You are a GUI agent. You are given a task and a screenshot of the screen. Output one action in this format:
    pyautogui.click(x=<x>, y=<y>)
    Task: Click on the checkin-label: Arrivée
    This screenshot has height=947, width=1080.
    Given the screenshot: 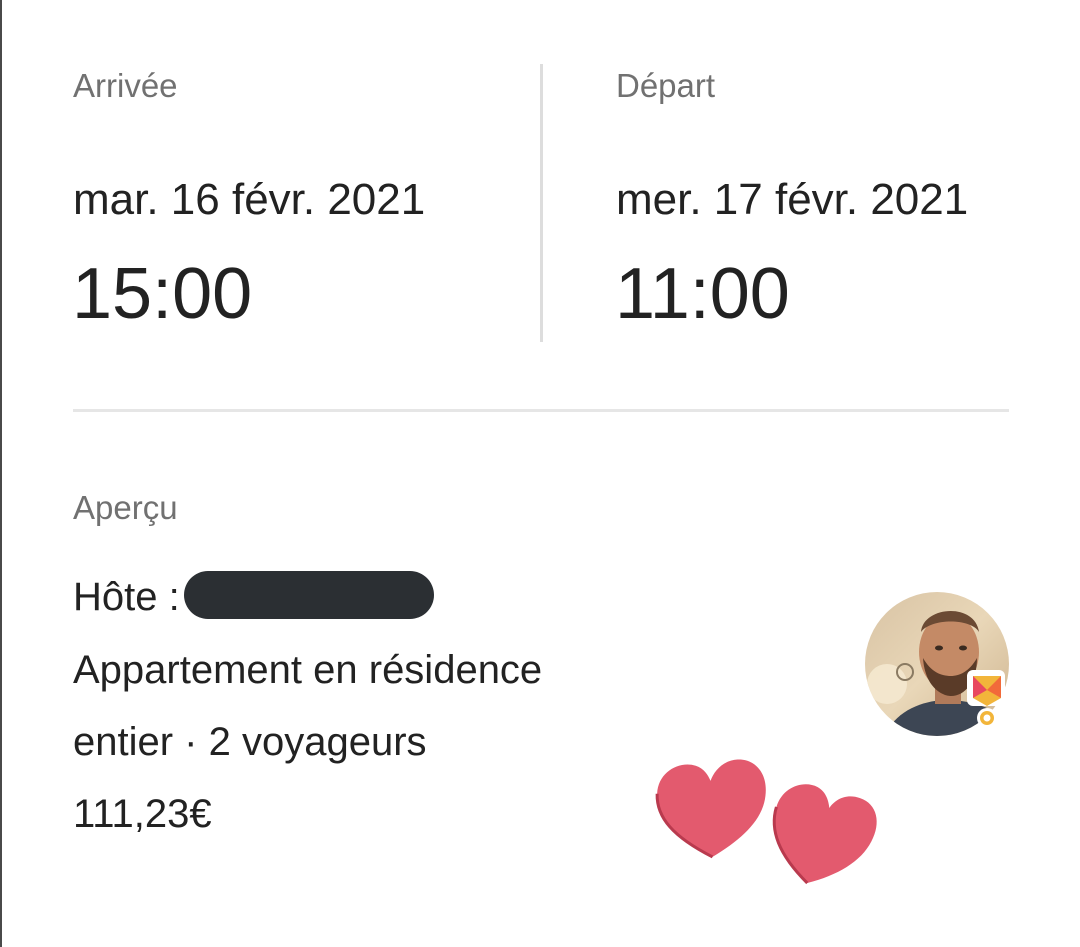 What is the action you would take?
    pyautogui.click(x=125, y=85)
    